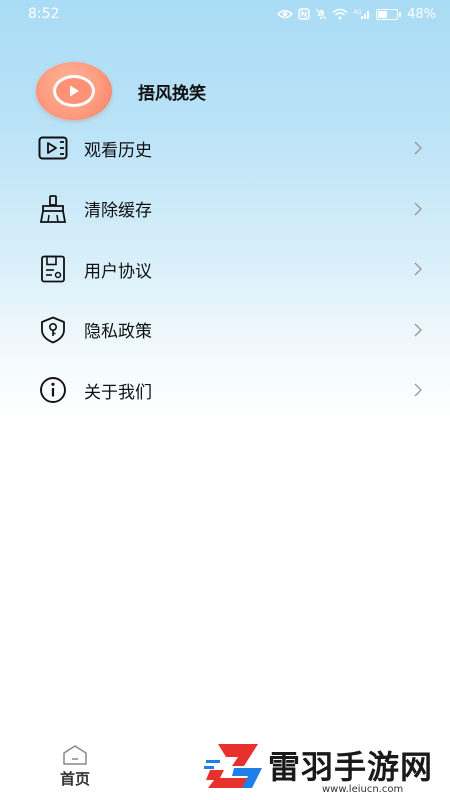 The width and height of the screenshot is (450, 800). I want to click on menu-item-user-agreement: 用户协议, so click(225, 269).